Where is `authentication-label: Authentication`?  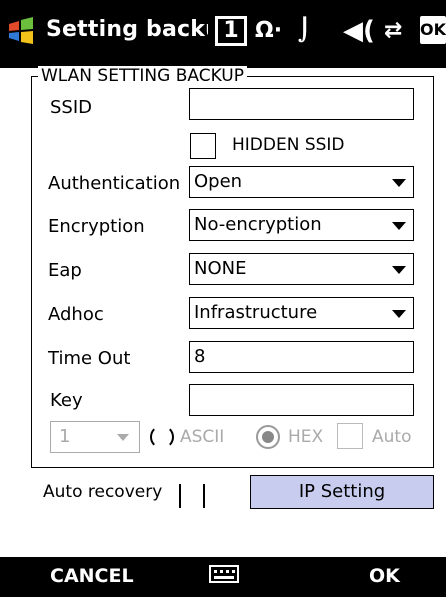
authentication-label: Authentication is located at coordinates (114, 183).